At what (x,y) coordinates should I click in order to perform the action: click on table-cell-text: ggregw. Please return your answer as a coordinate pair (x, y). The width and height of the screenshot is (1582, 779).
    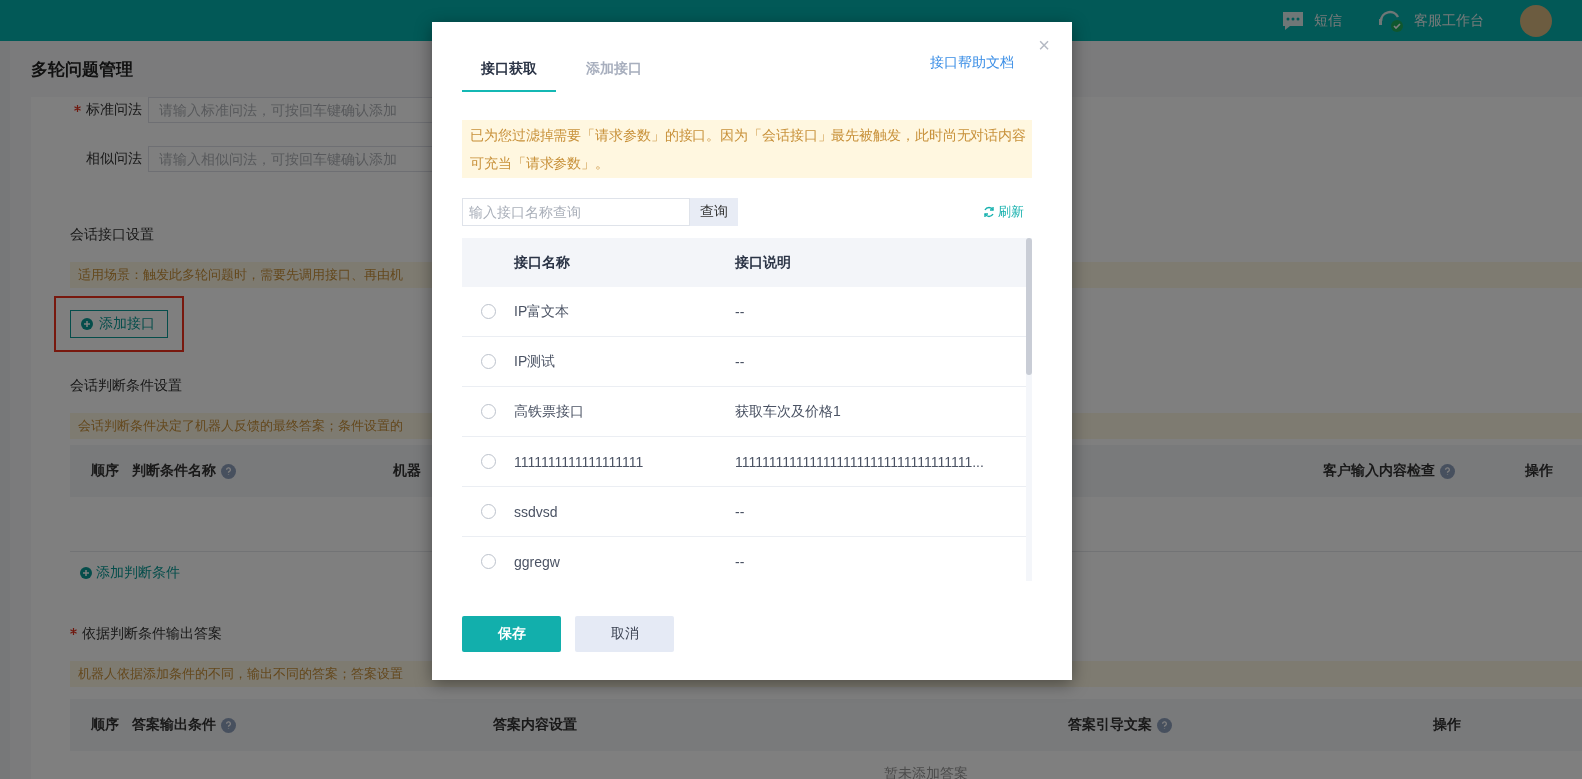
    Looking at the image, I should click on (537, 561).